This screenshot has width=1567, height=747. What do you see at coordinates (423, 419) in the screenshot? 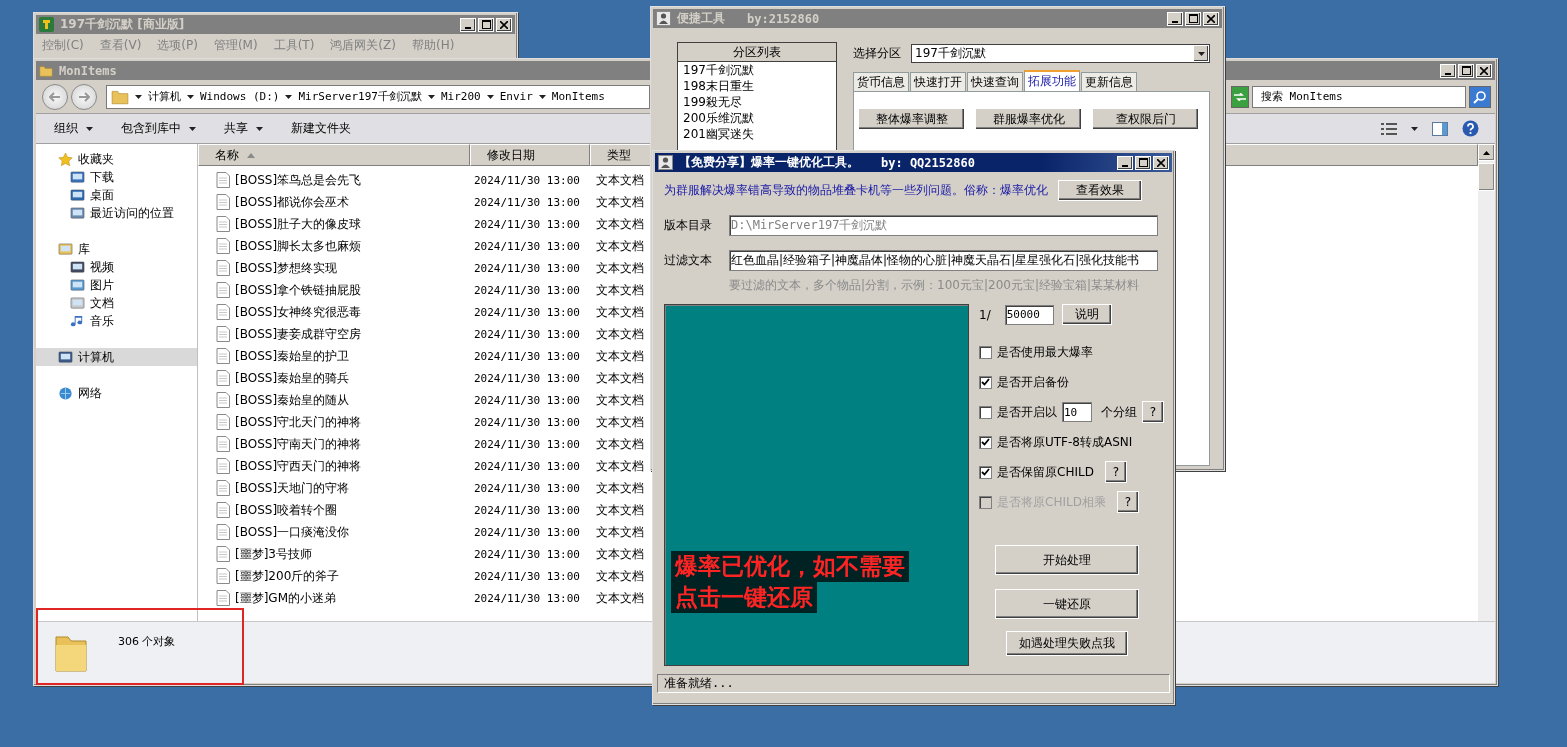
I see `file-row: [BOSS]守北天门的神将 2024/11/30 13:00 文本文档` at bounding box center [423, 419].